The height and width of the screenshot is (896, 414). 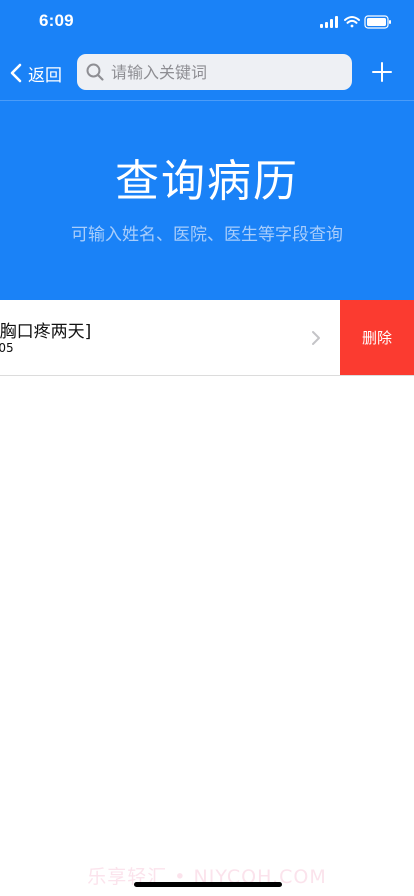 I want to click on search-input, so click(x=230, y=72).